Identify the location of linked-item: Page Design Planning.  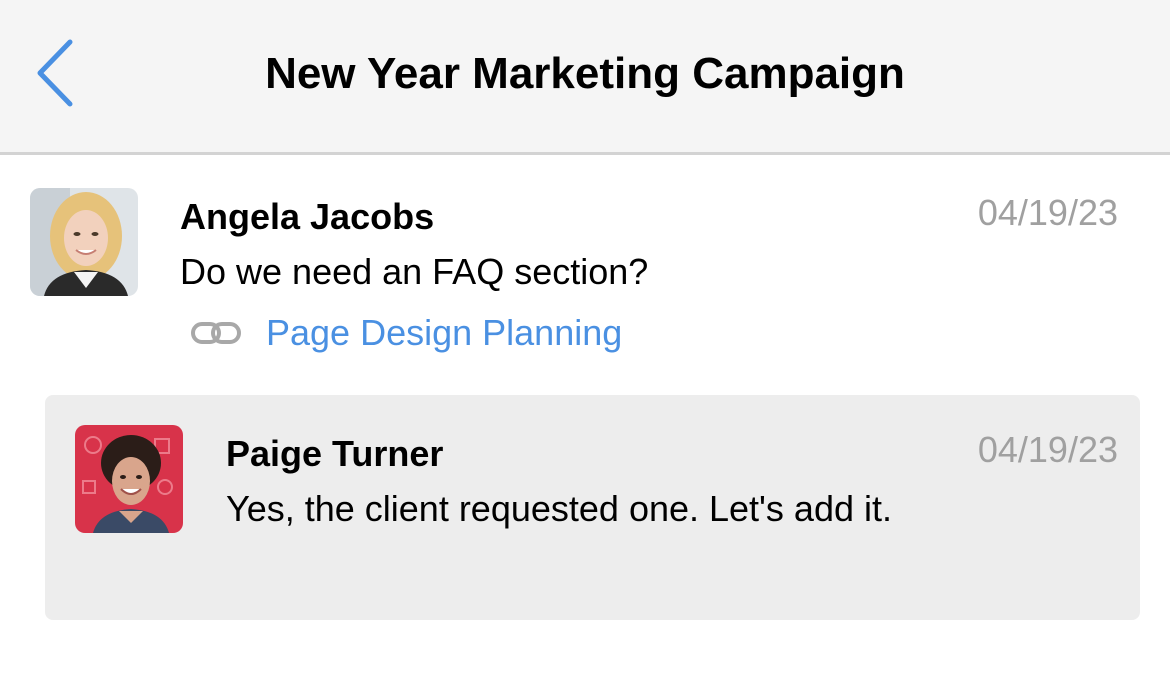
(406, 333).